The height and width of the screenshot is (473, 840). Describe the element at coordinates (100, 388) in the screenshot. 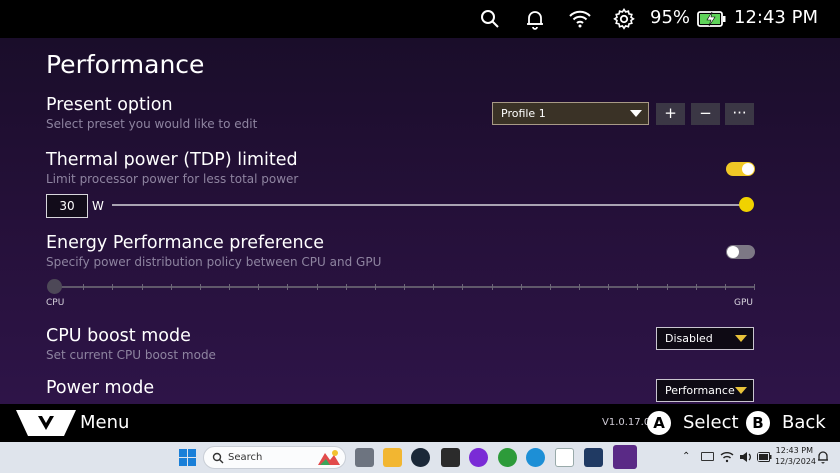

I see `power-mode-title: Power mode` at that location.